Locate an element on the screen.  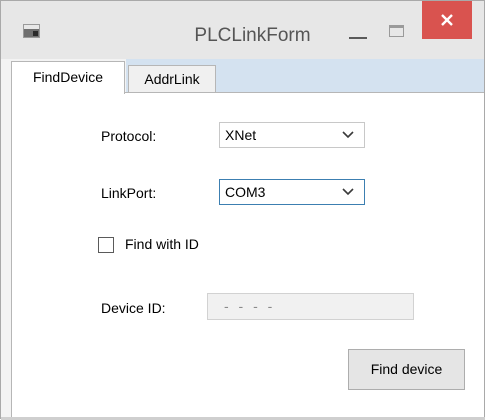
close-button is located at coordinates (447, 20).